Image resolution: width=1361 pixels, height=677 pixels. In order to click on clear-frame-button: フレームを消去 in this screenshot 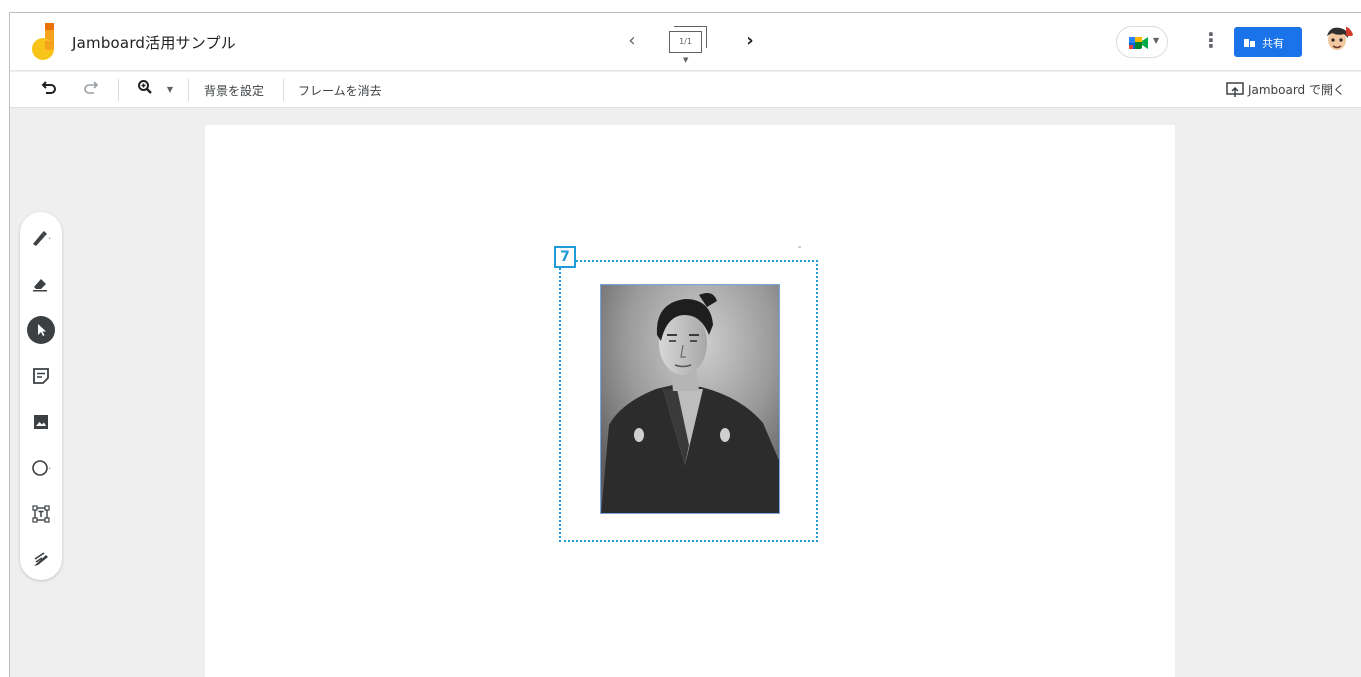, I will do `click(340, 90)`.